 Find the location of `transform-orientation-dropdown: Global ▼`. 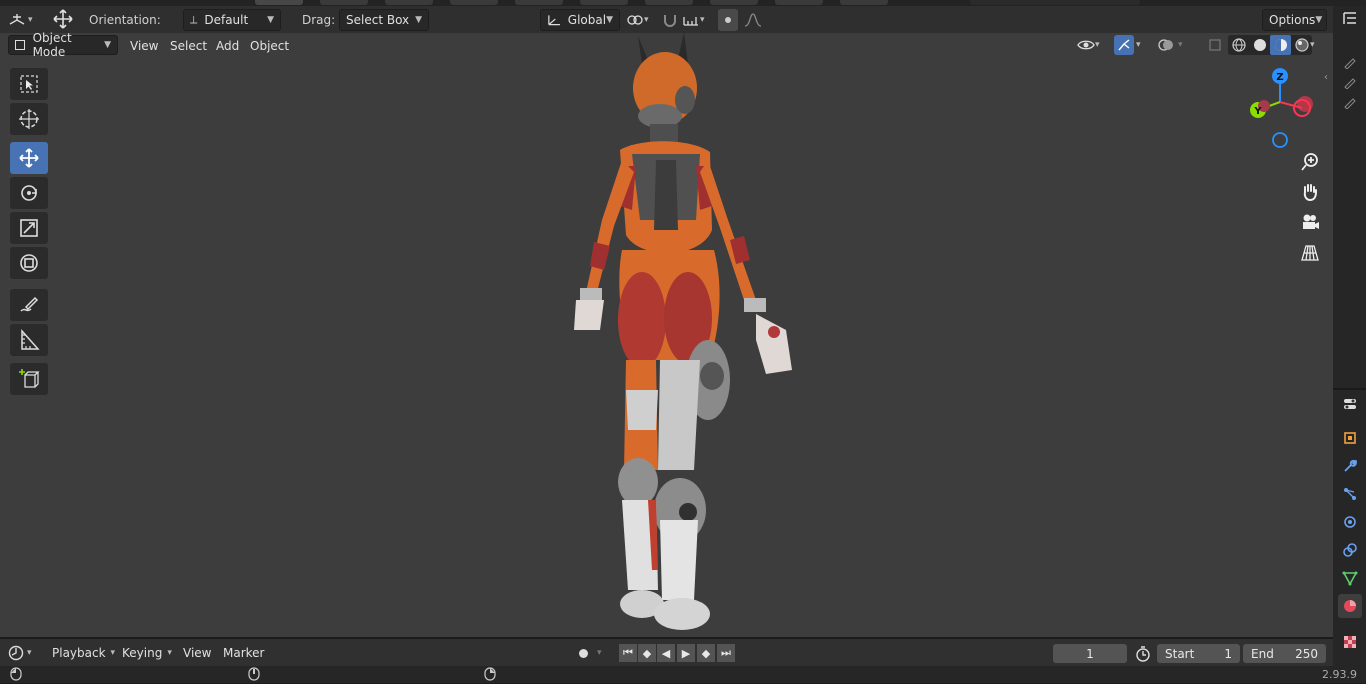

transform-orientation-dropdown: Global ▼ is located at coordinates (580, 20).